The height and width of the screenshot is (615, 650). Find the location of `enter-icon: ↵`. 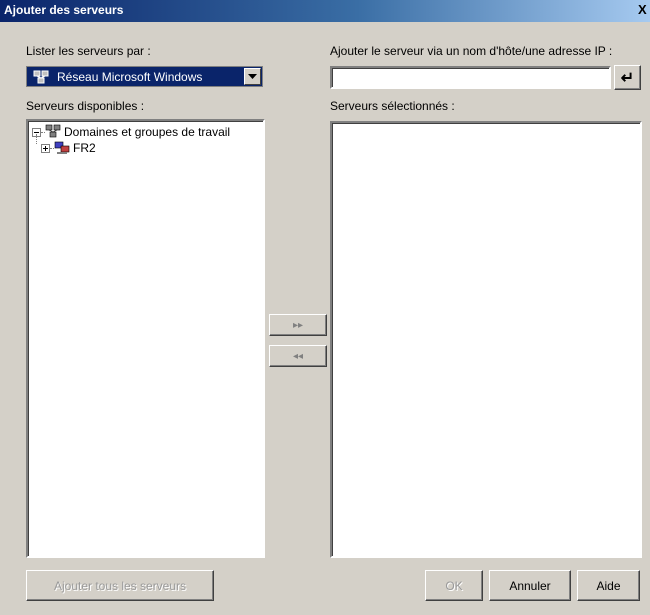

enter-icon: ↵ is located at coordinates (627, 78).